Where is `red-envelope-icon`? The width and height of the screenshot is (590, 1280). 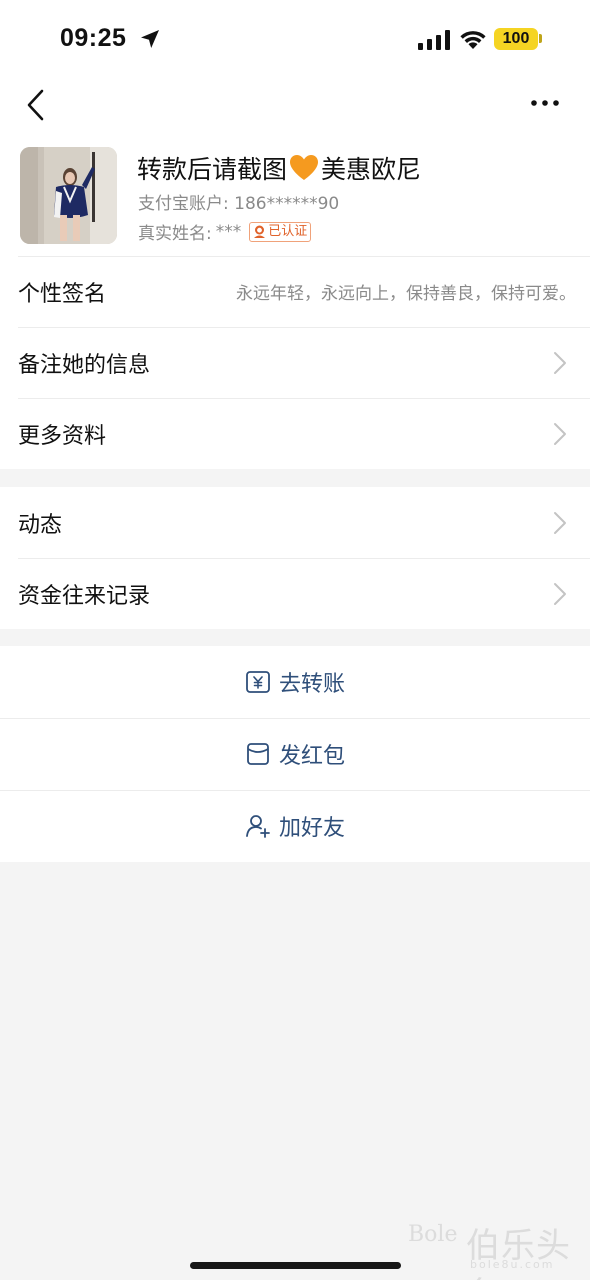
red-envelope-icon is located at coordinates (258, 754).